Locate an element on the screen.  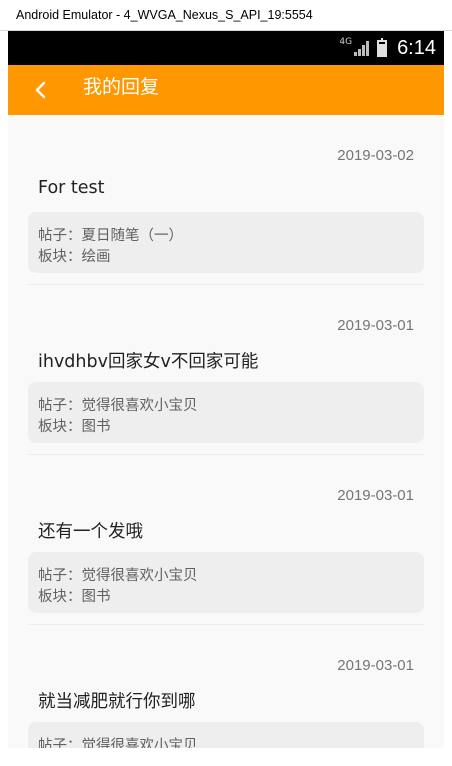
reply-text: 还有一个发哦 is located at coordinates (90, 532).